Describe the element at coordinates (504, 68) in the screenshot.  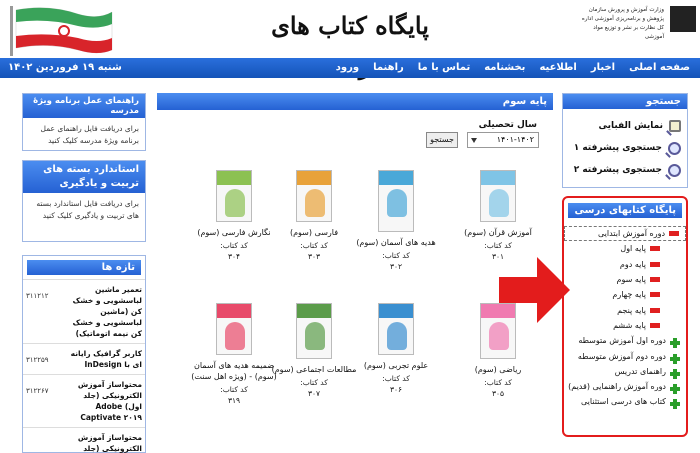
I see `nav-circulars: بخشنامه` at that location.